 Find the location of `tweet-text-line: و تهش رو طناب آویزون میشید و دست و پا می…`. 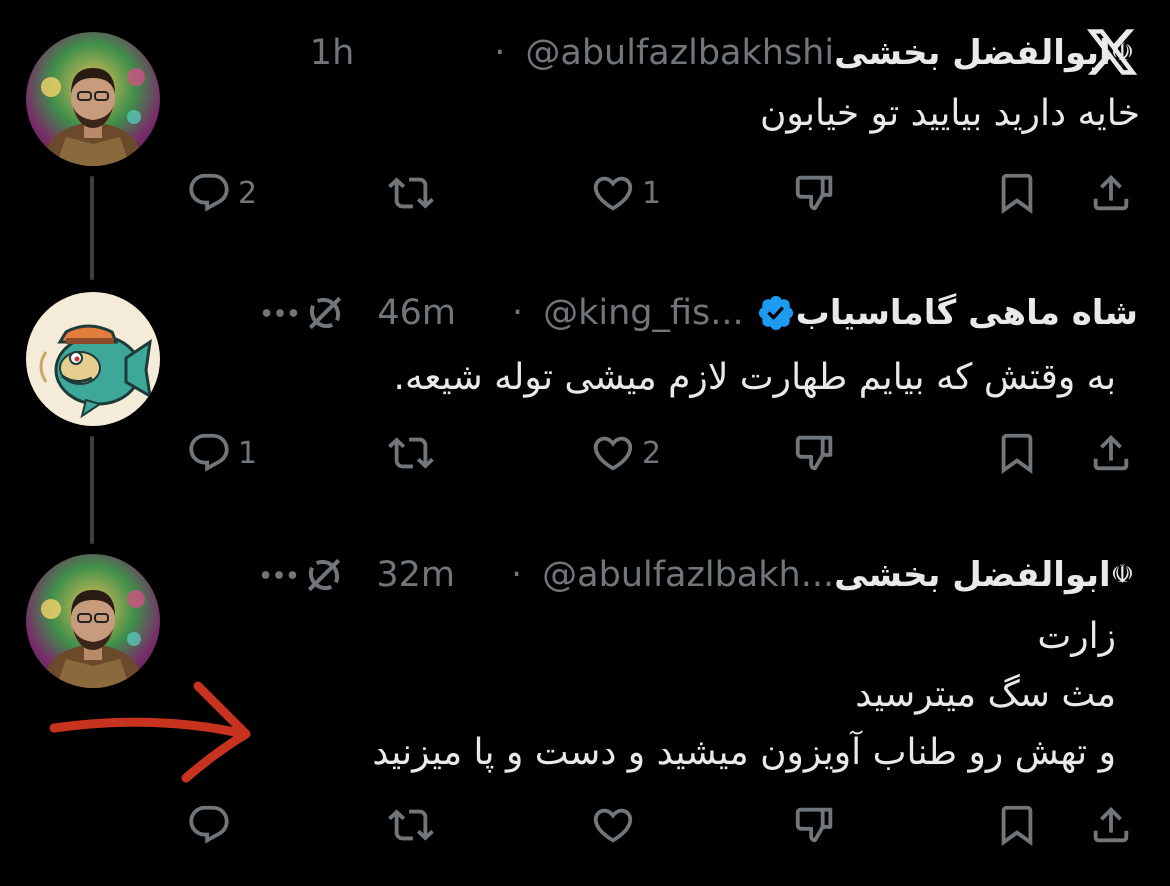

tweet-text-line: و تهش رو طناب آویزون میشید و دست و پا می… is located at coordinates (744, 752).